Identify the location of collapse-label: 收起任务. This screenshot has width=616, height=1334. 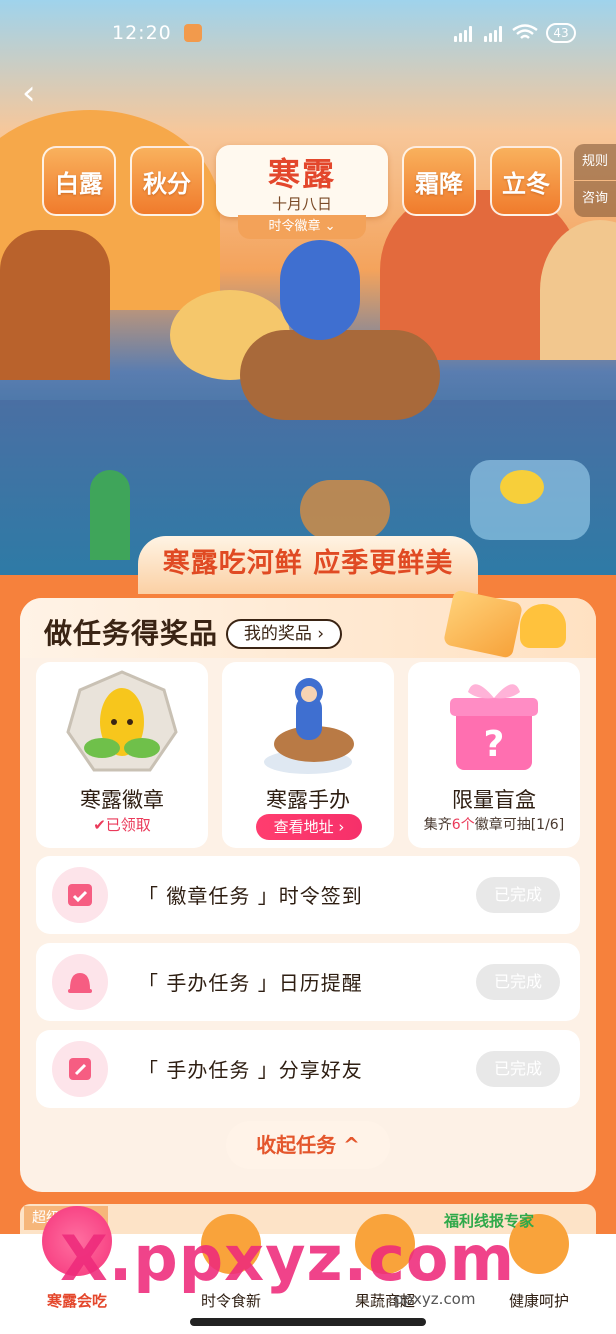
(296, 1145).